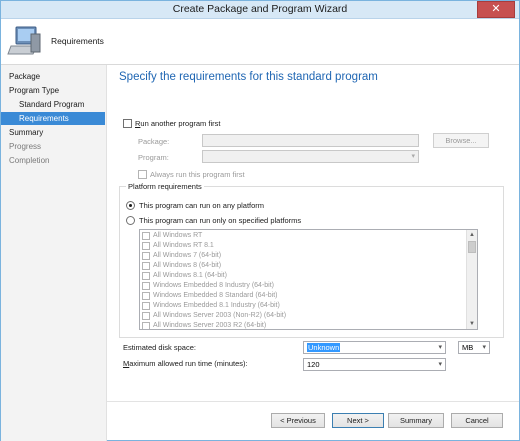 The width and height of the screenshot is (520, 441). What do you see at coordinates (416, 420) in the screenshot?
I see `summary-button: Summary` at bounding box center [416, 420].